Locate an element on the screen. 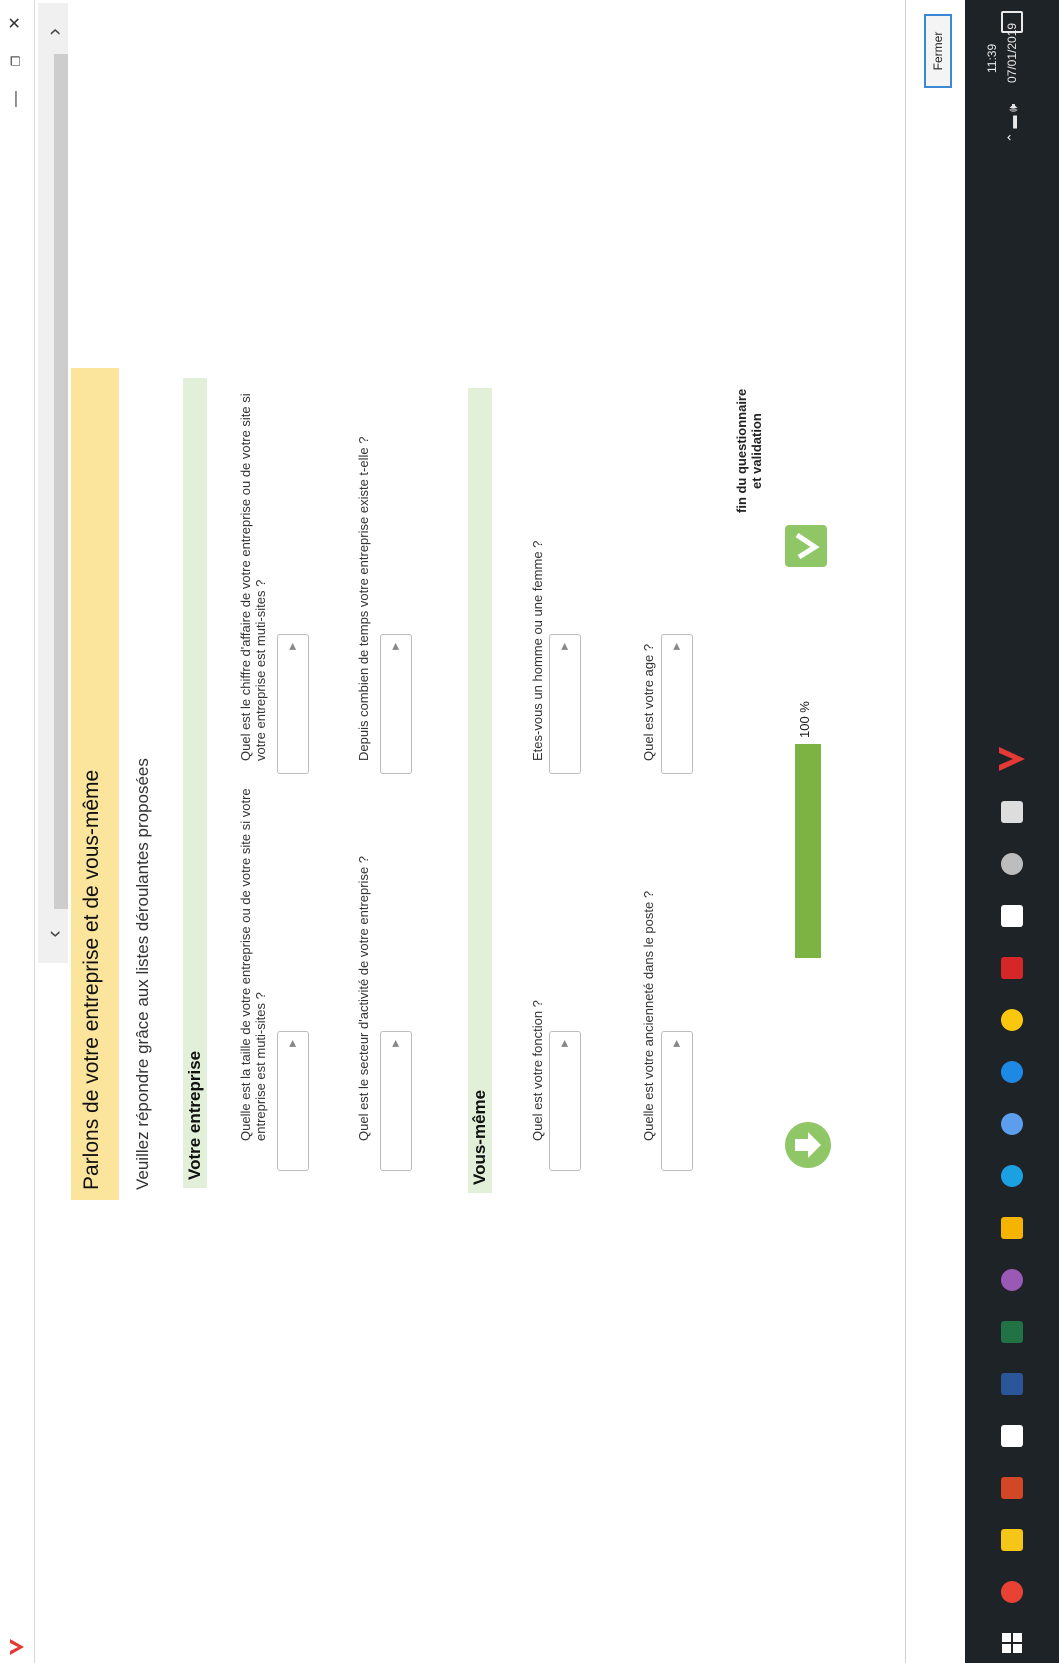 This screenshot has height=1663, width=1059. validate-button is located at coordinates (806, 546).